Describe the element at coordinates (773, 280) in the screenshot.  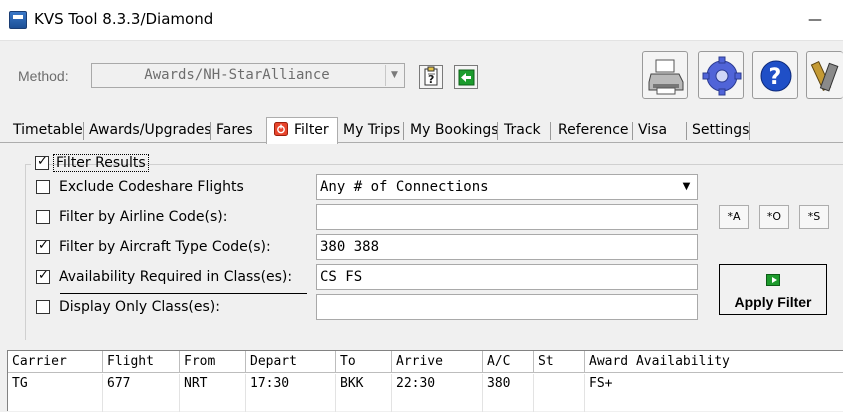
I see `apply-arrow-icon` at that location.